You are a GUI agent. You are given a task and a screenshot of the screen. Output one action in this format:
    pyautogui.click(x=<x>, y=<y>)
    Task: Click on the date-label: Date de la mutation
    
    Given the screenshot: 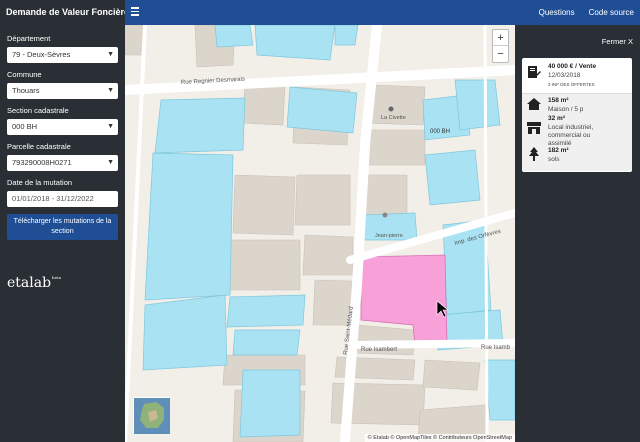 What is the action you would take?
    pyautogui.click(x=40, y=182)
    